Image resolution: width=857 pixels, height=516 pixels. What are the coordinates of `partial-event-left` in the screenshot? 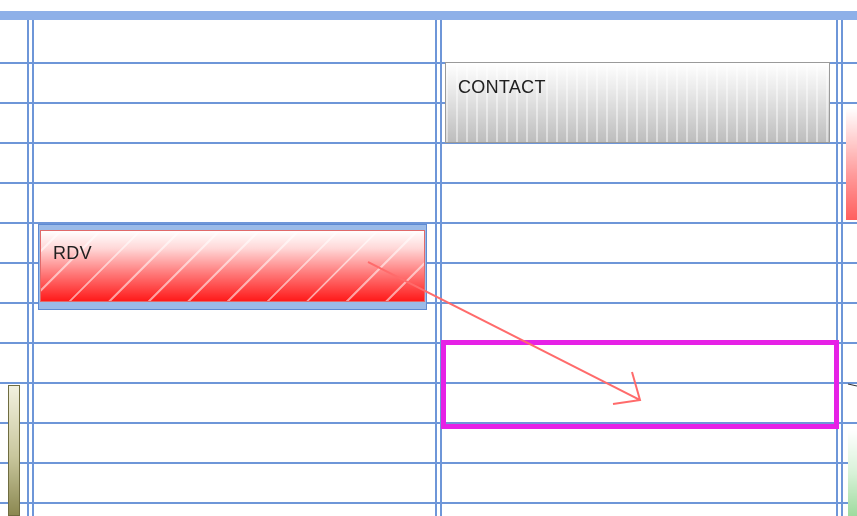 It's located at (14, 450).